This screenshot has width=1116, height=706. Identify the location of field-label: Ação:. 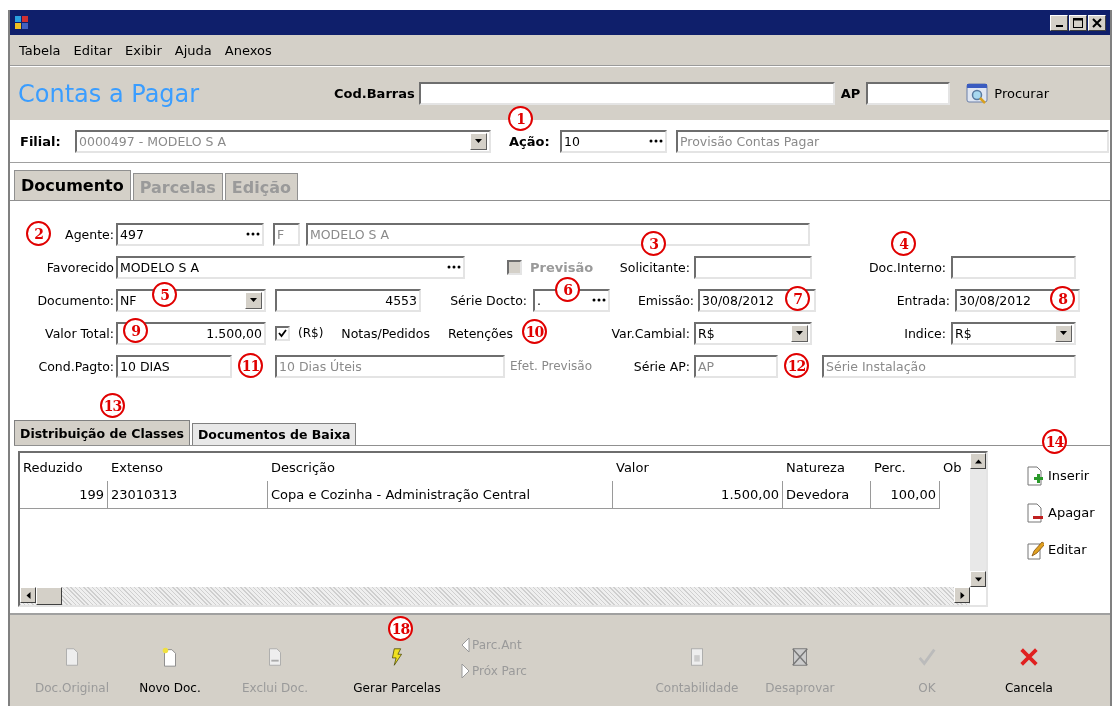
(530, 141).